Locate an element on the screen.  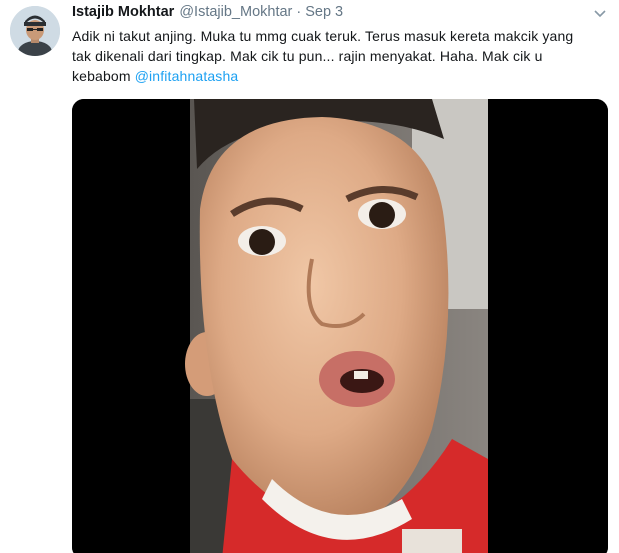
tweet-header: Istajib Mokhtar @Istajib_Mokhtar · Sep 3 is located at coordinates (207, 14).